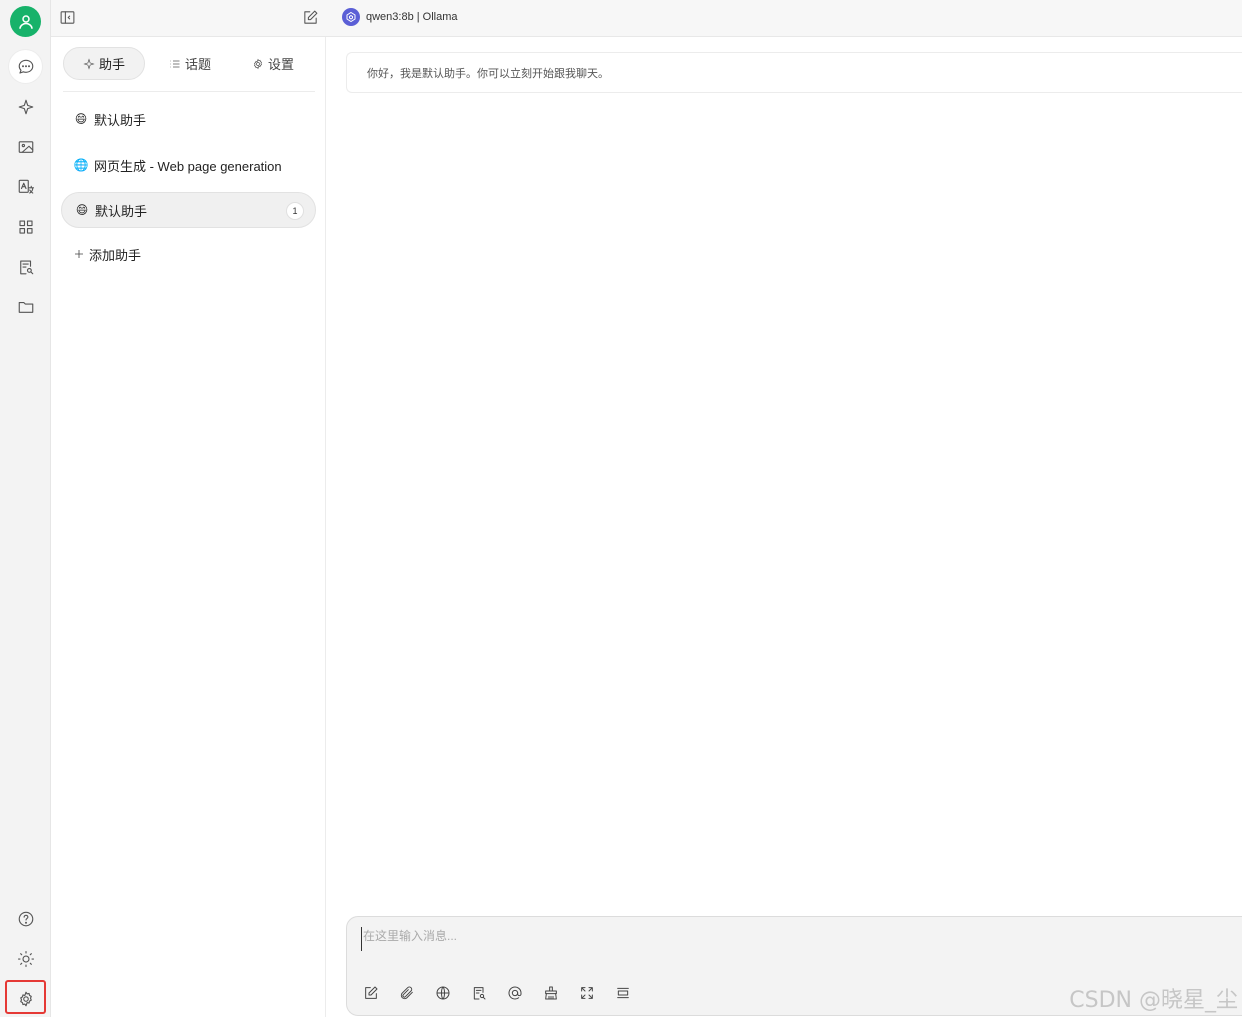 The image size is (1242, 1017). What do you see at coordinates (111, 64) in the screenshot?
I see `tab-label: 助手` at bounding box center [111, 64].